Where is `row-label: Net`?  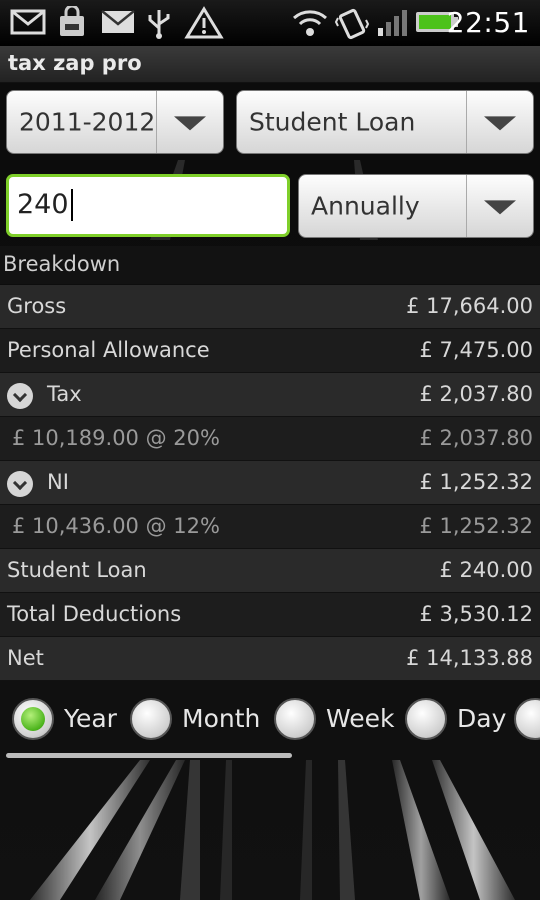
row-label: Net is located at coordinates (25, 658).